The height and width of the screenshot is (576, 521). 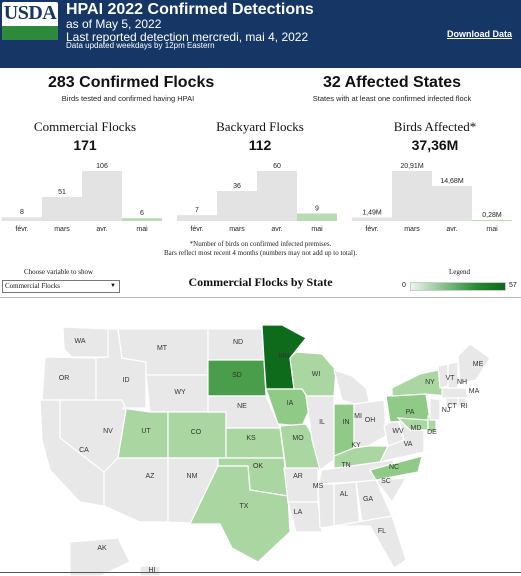 What do you see at coordinates (404, 285) in the screenshot?
I see `legend-min: 0` at bounding box center [404, 285].